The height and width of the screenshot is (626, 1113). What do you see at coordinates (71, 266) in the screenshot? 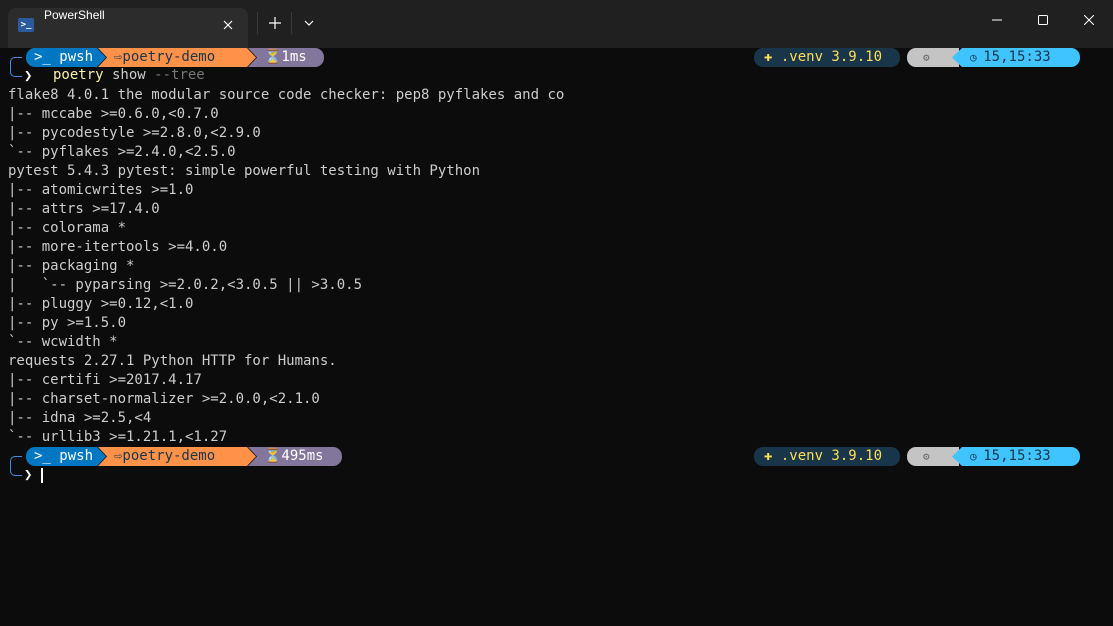
I see `output-line: |-- packaging *` at bounding box center [71, 266].